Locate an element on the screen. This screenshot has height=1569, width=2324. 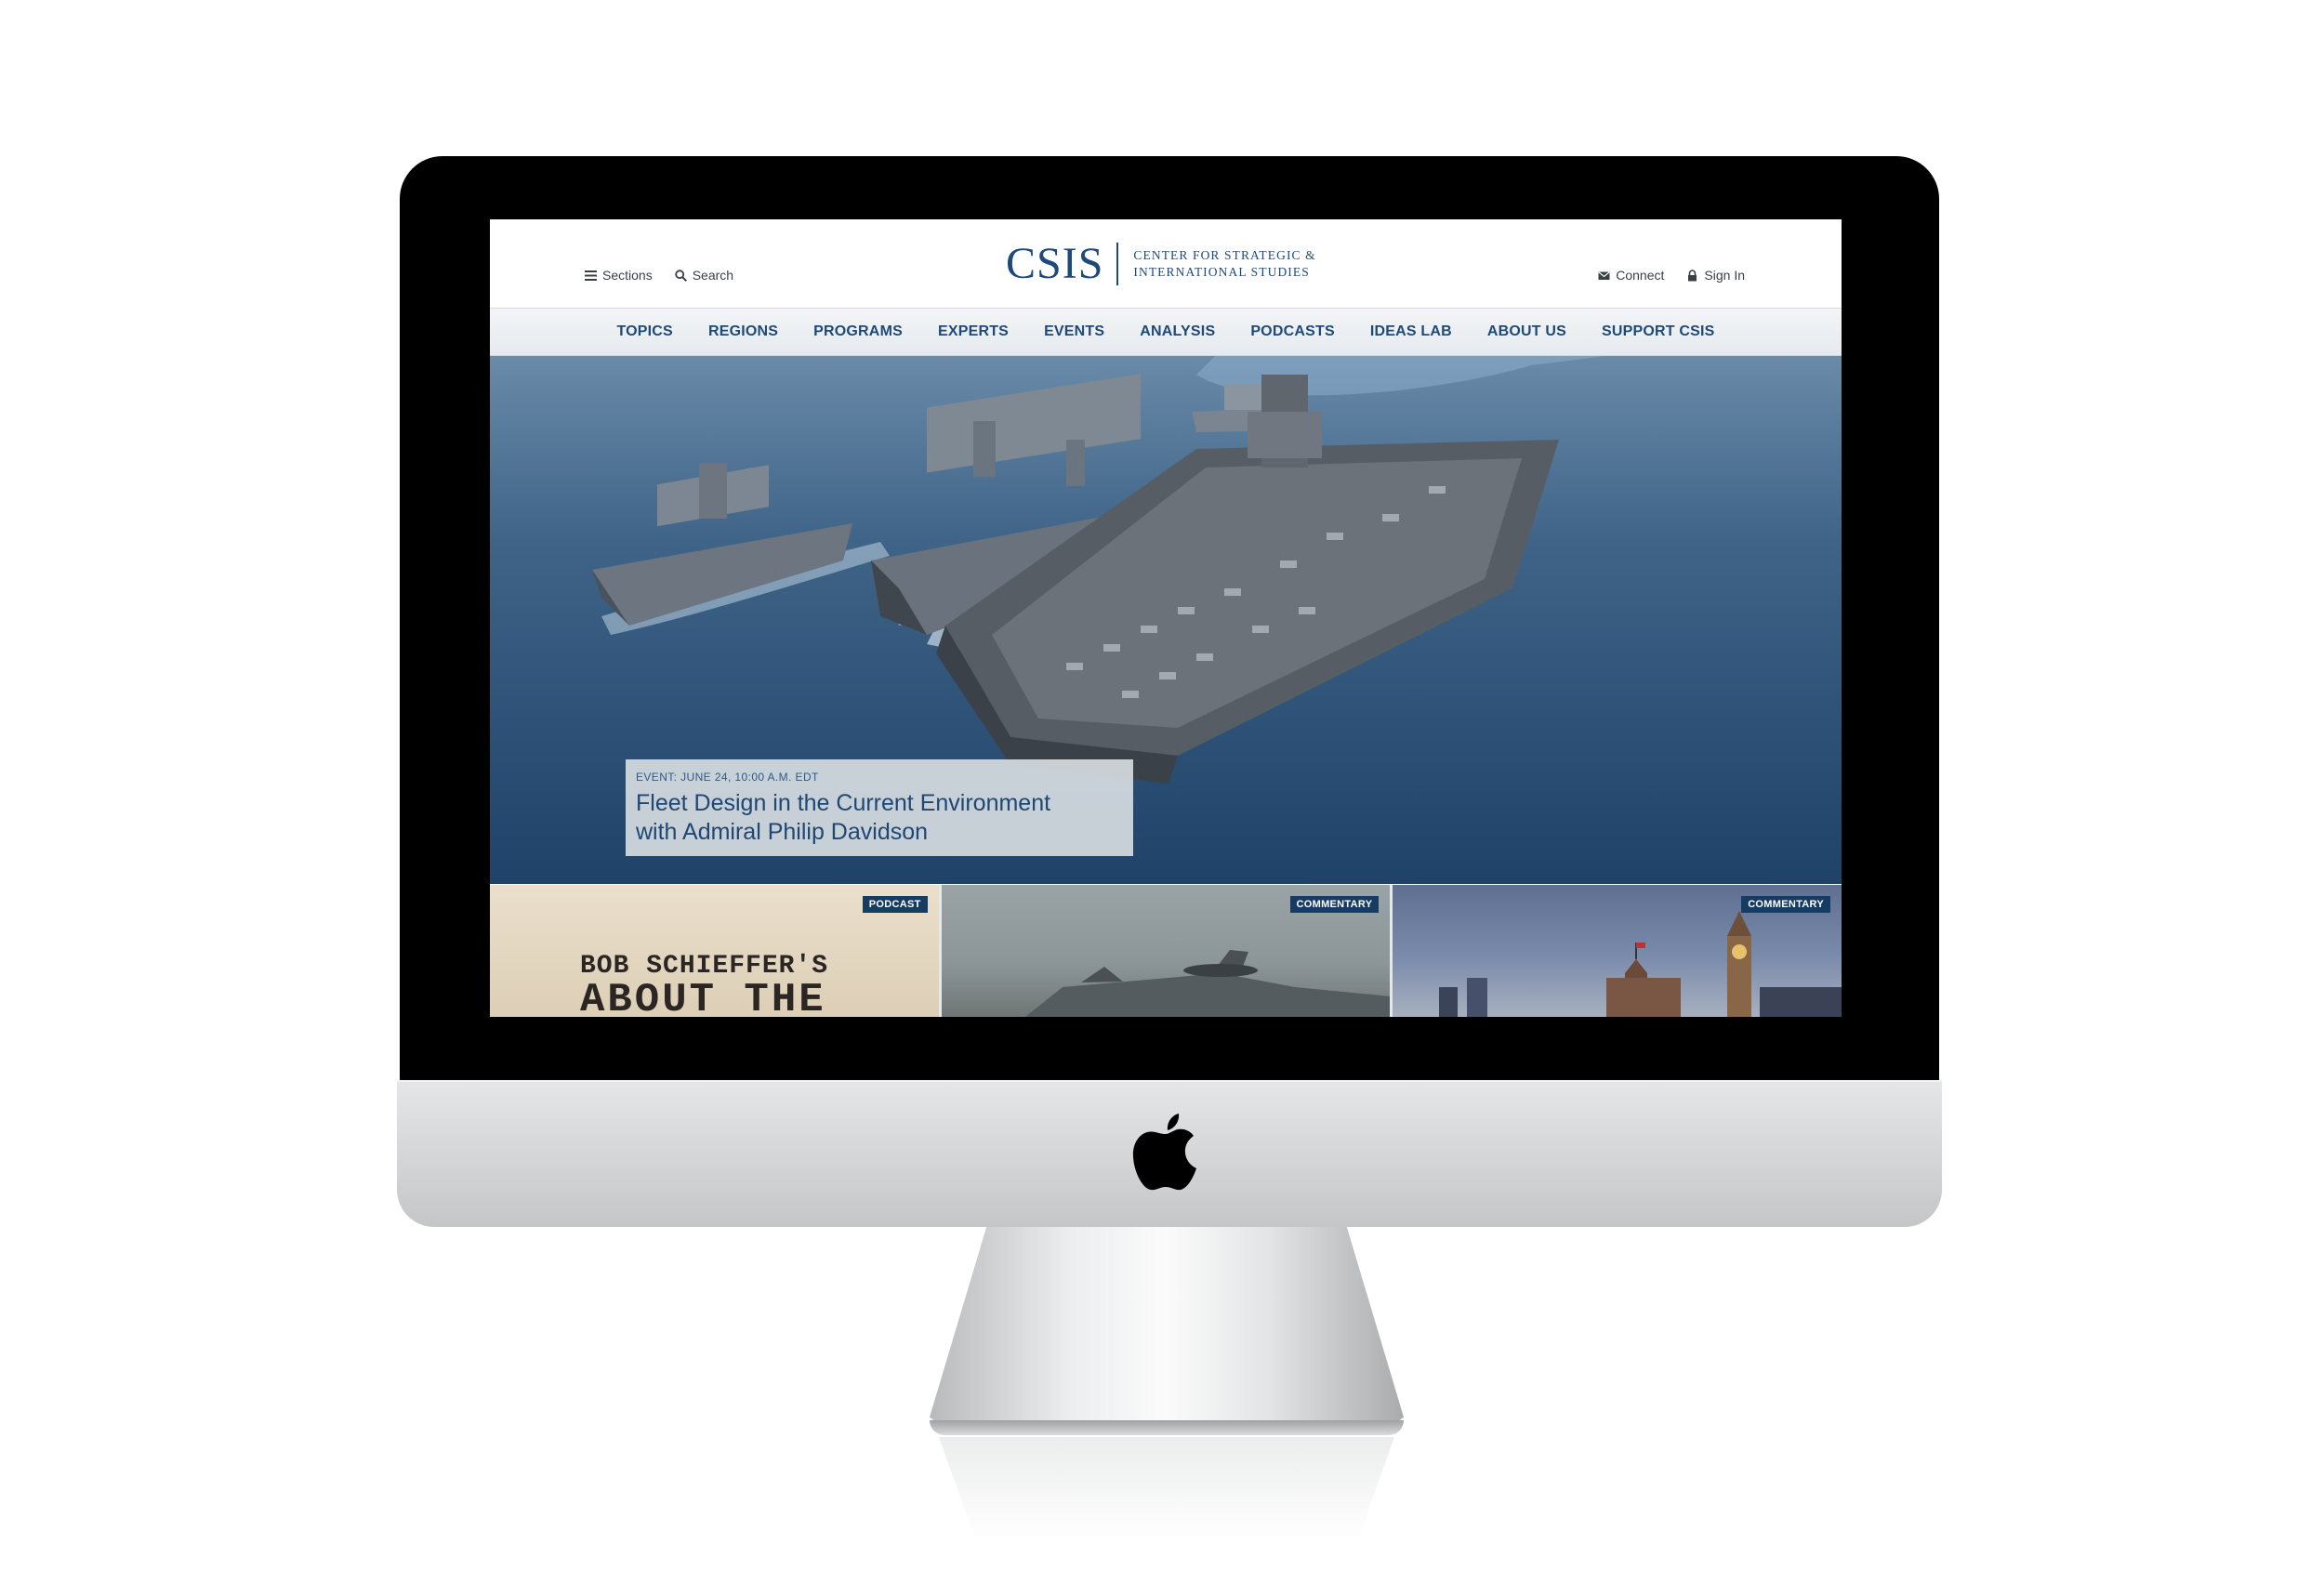
hero-kicker: EVENT: JUNE 24, 10:00 A.M. EDT is located at coordinates (727, 777).